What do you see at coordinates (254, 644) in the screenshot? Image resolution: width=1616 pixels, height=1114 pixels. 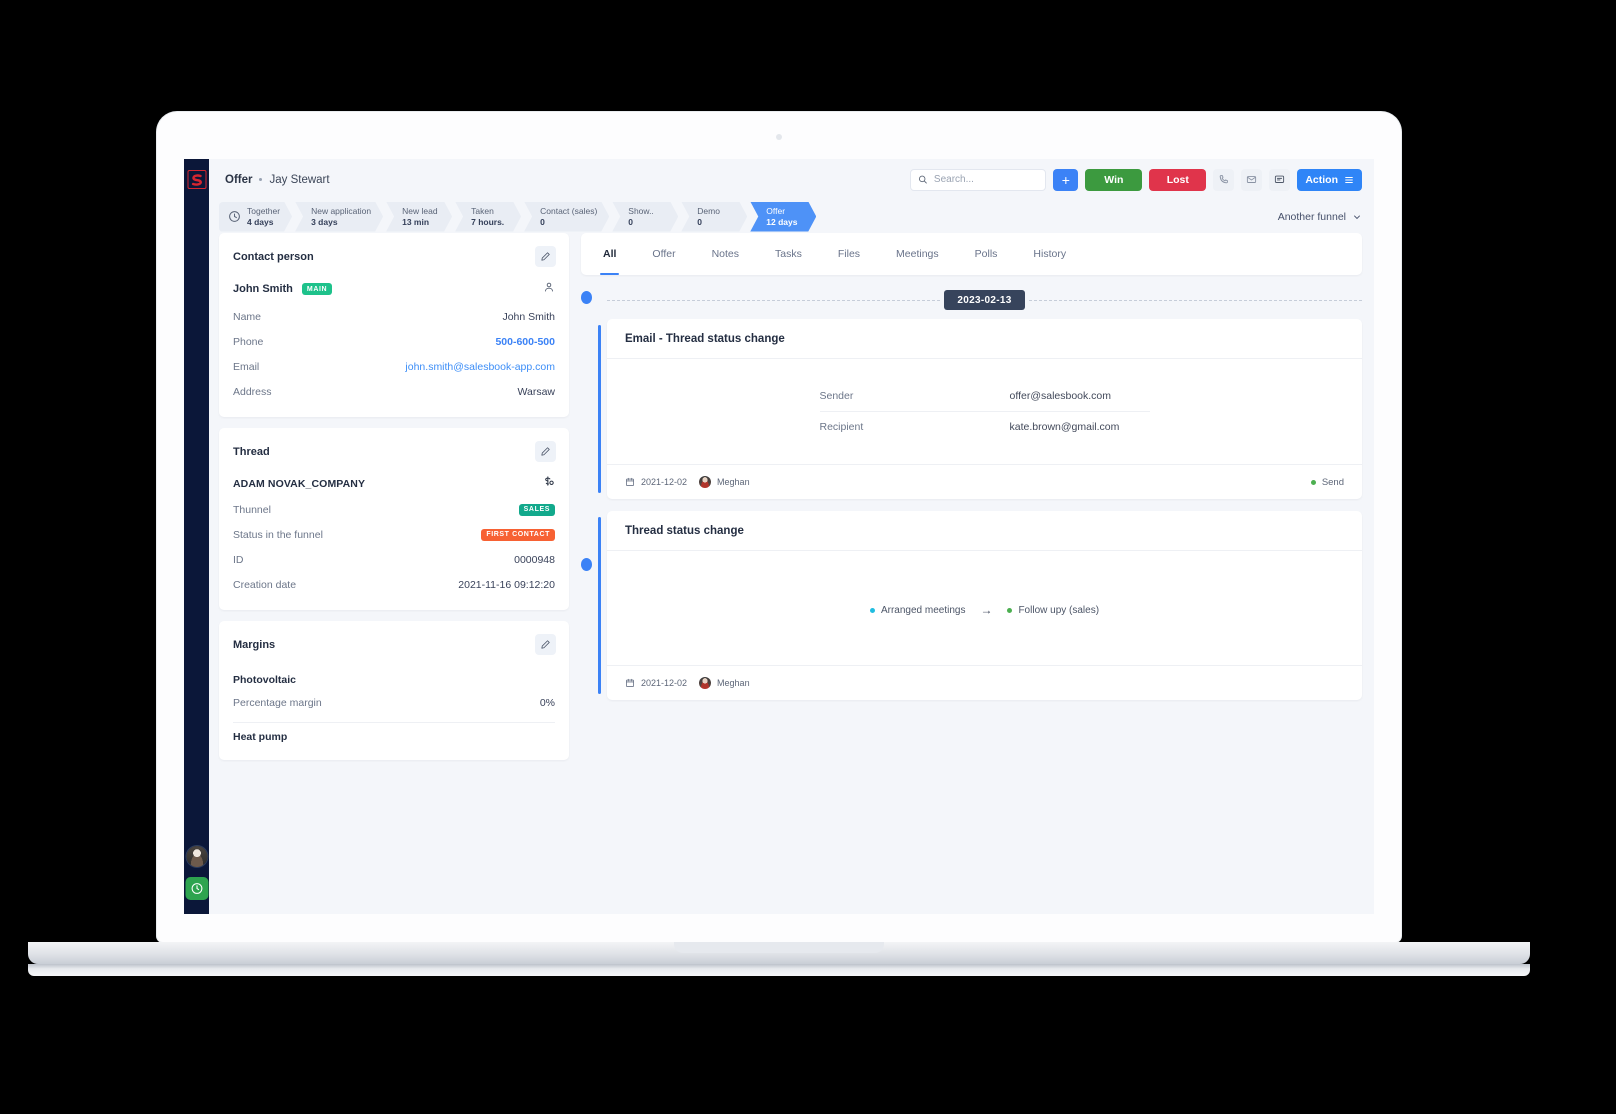 I see `margins-card-title: Margins` at bounding box center [254, 644].